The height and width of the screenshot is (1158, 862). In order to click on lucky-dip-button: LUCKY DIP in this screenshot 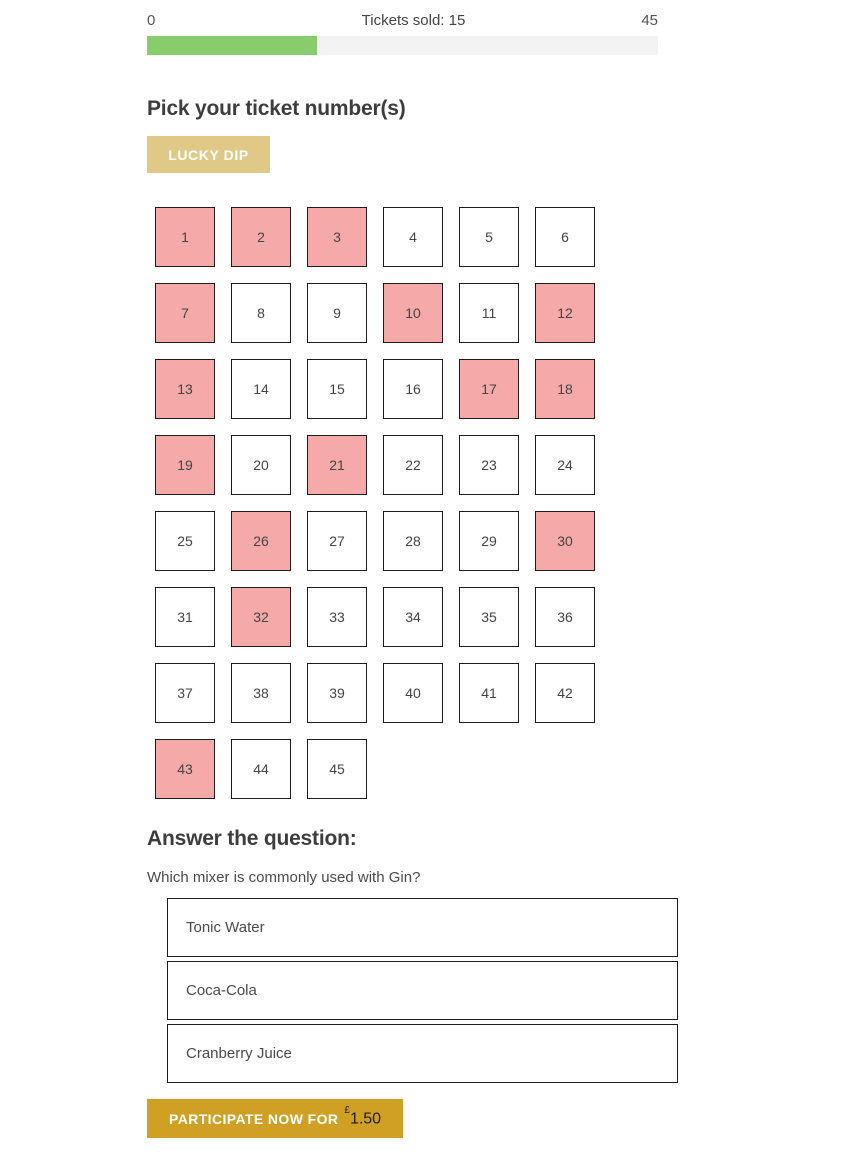, I will do `click(208, 154)`.